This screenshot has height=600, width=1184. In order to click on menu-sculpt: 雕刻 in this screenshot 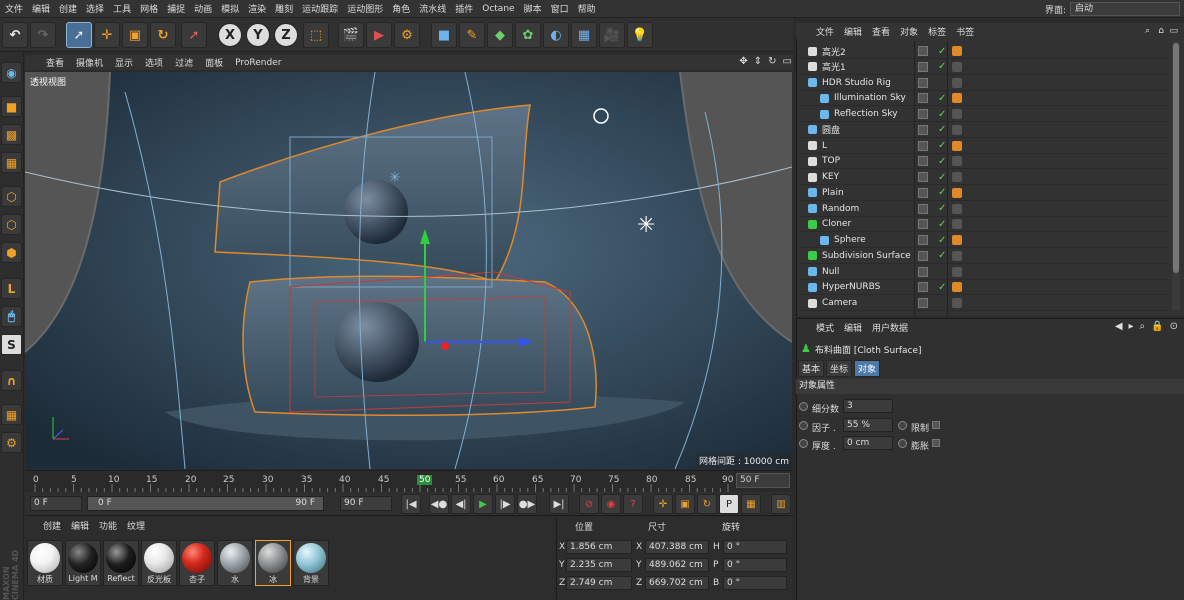, I will do `click(285, 8)`.